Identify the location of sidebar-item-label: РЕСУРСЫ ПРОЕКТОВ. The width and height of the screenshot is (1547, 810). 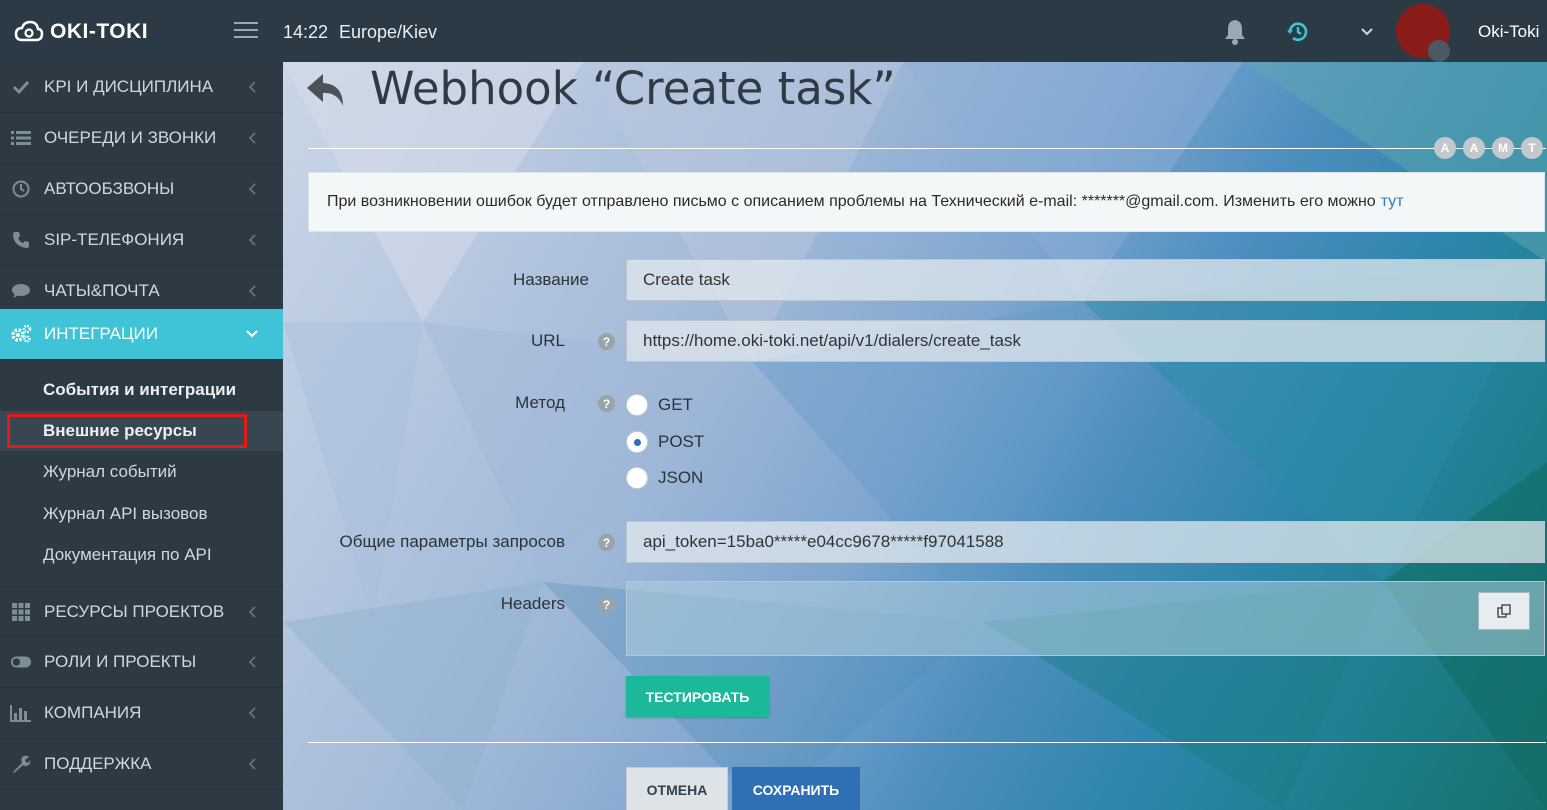
(134, 611).